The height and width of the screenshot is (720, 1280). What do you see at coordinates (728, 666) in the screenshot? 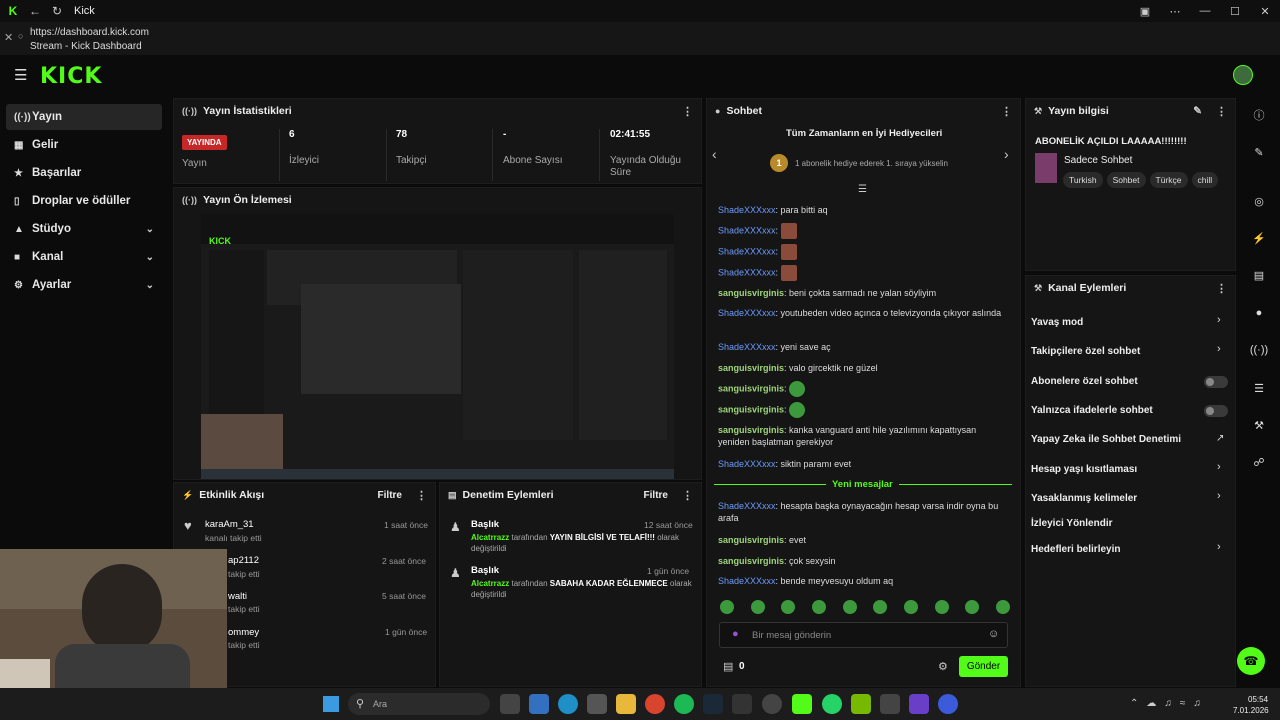
I see `store-icon: ▤` at bounding box center [728, 666].